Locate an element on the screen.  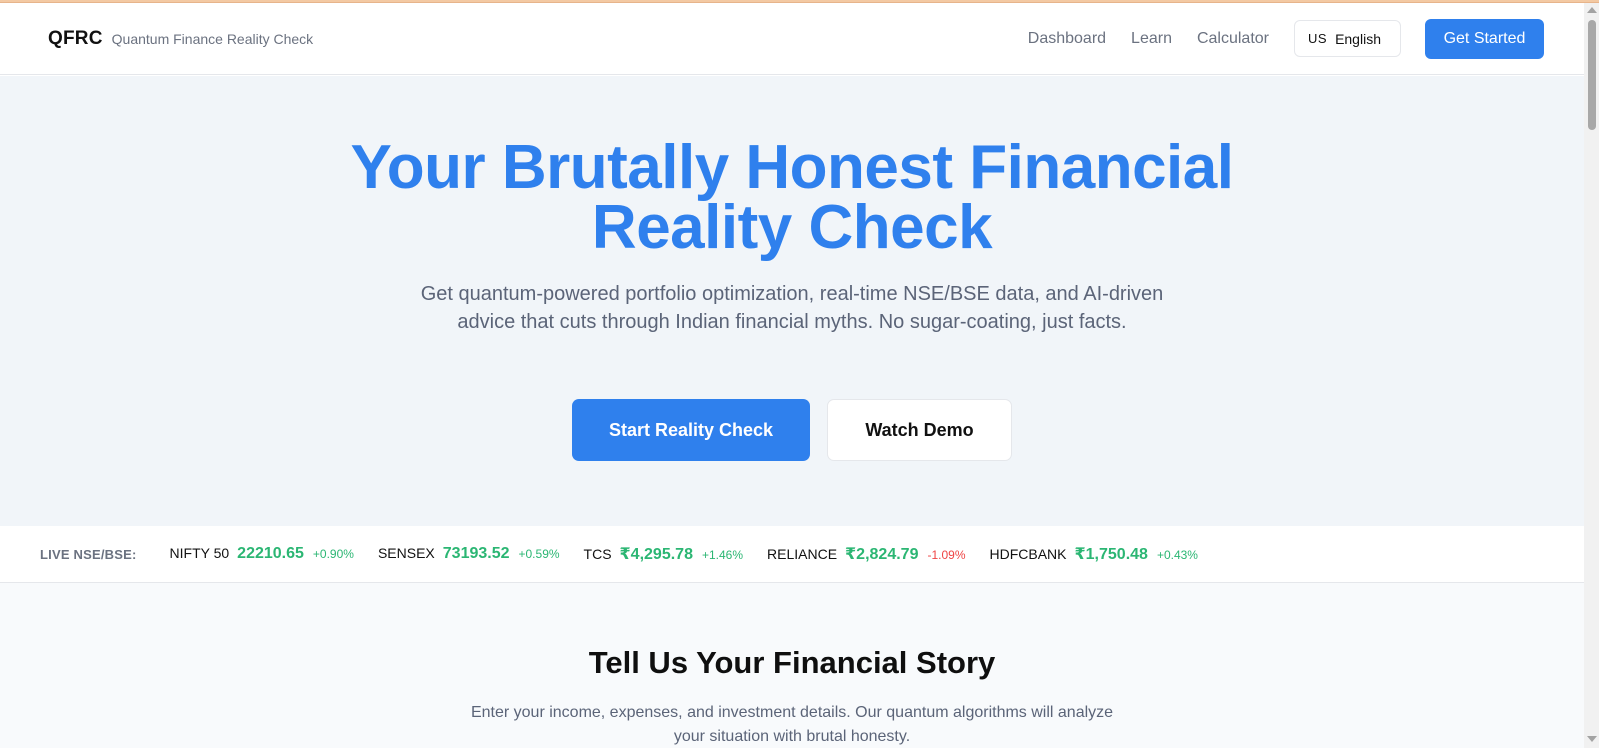
ticker-change: -1.09% is located at coordinates (946, 555).